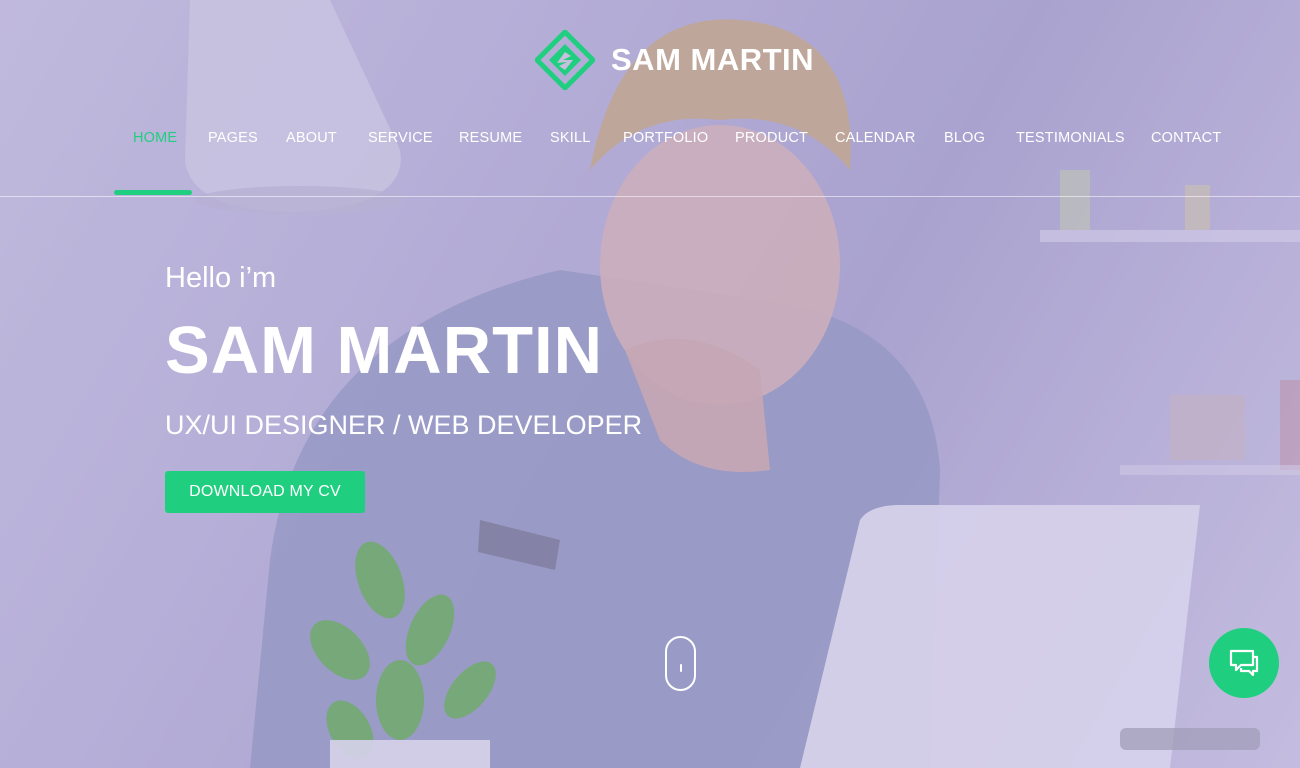 The width and height of the screenshot is (1300, 768). Describe the element at coordinates (384, 350) in the screenshot. I see `hero-name: SAM MARTIN` at that location.